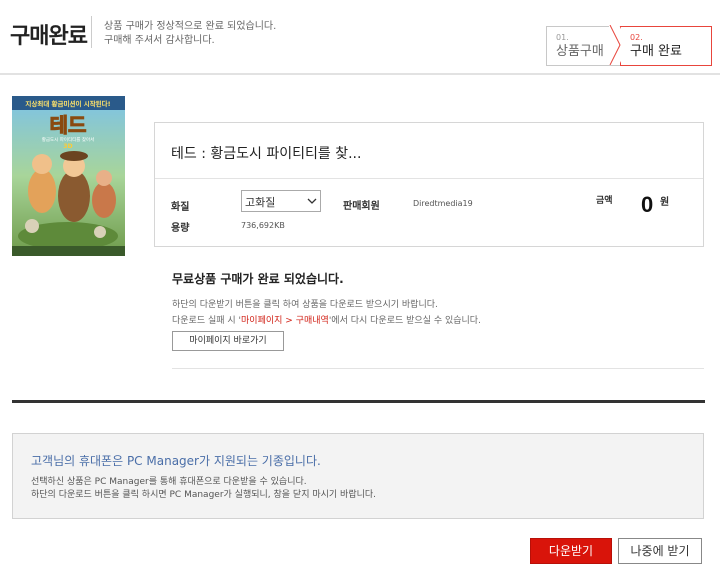 This screenshot has width=720, height=583. I want to click on step-indicator: 01. 상품구매 02. 구매 완료, so click(629, 45).